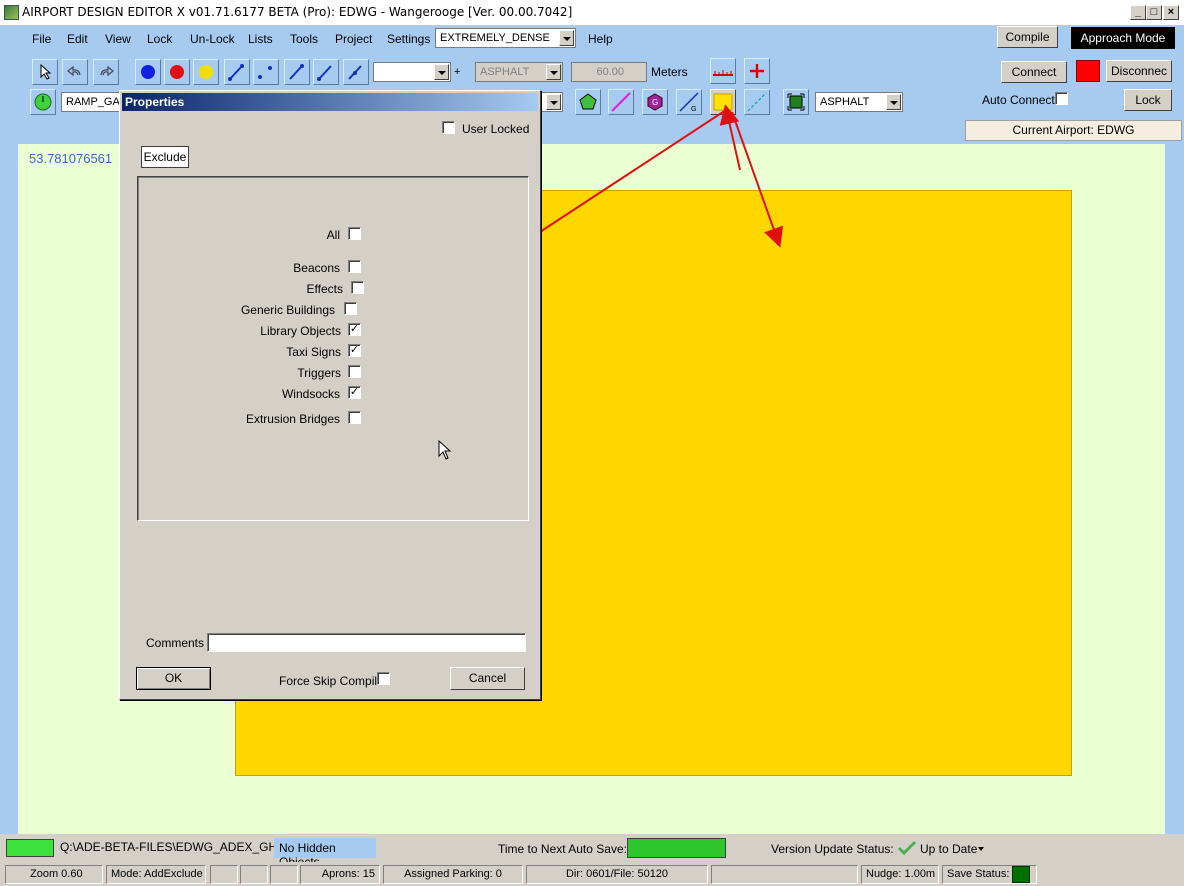  I want to click on check-library-objects-label: Library Objects, so click(300, 331).